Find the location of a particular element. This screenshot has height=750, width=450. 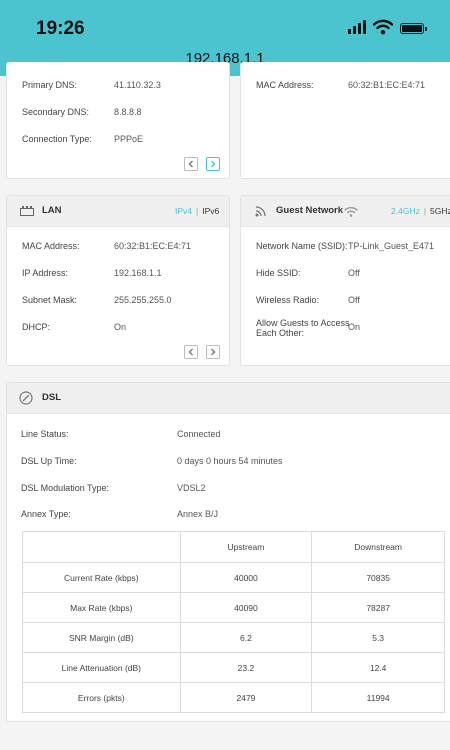

row-label-cell: Errors (pkts) is located at coordinates (101, 697).